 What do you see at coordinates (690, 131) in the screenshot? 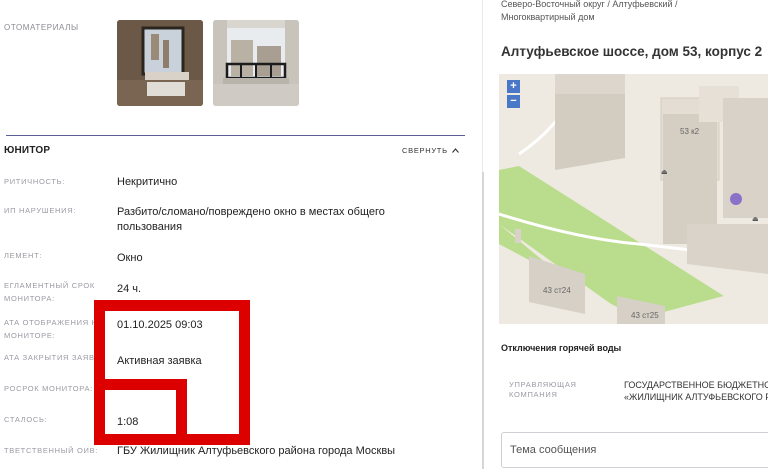
I see `map-label-building: 53 к2` at bounding box center [690, 131].